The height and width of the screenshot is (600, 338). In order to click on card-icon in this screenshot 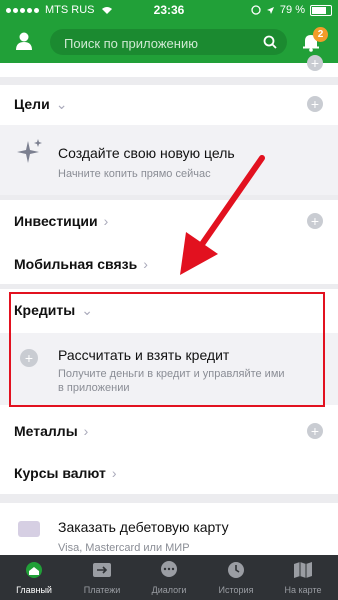, I will do `click(29, 529)`.